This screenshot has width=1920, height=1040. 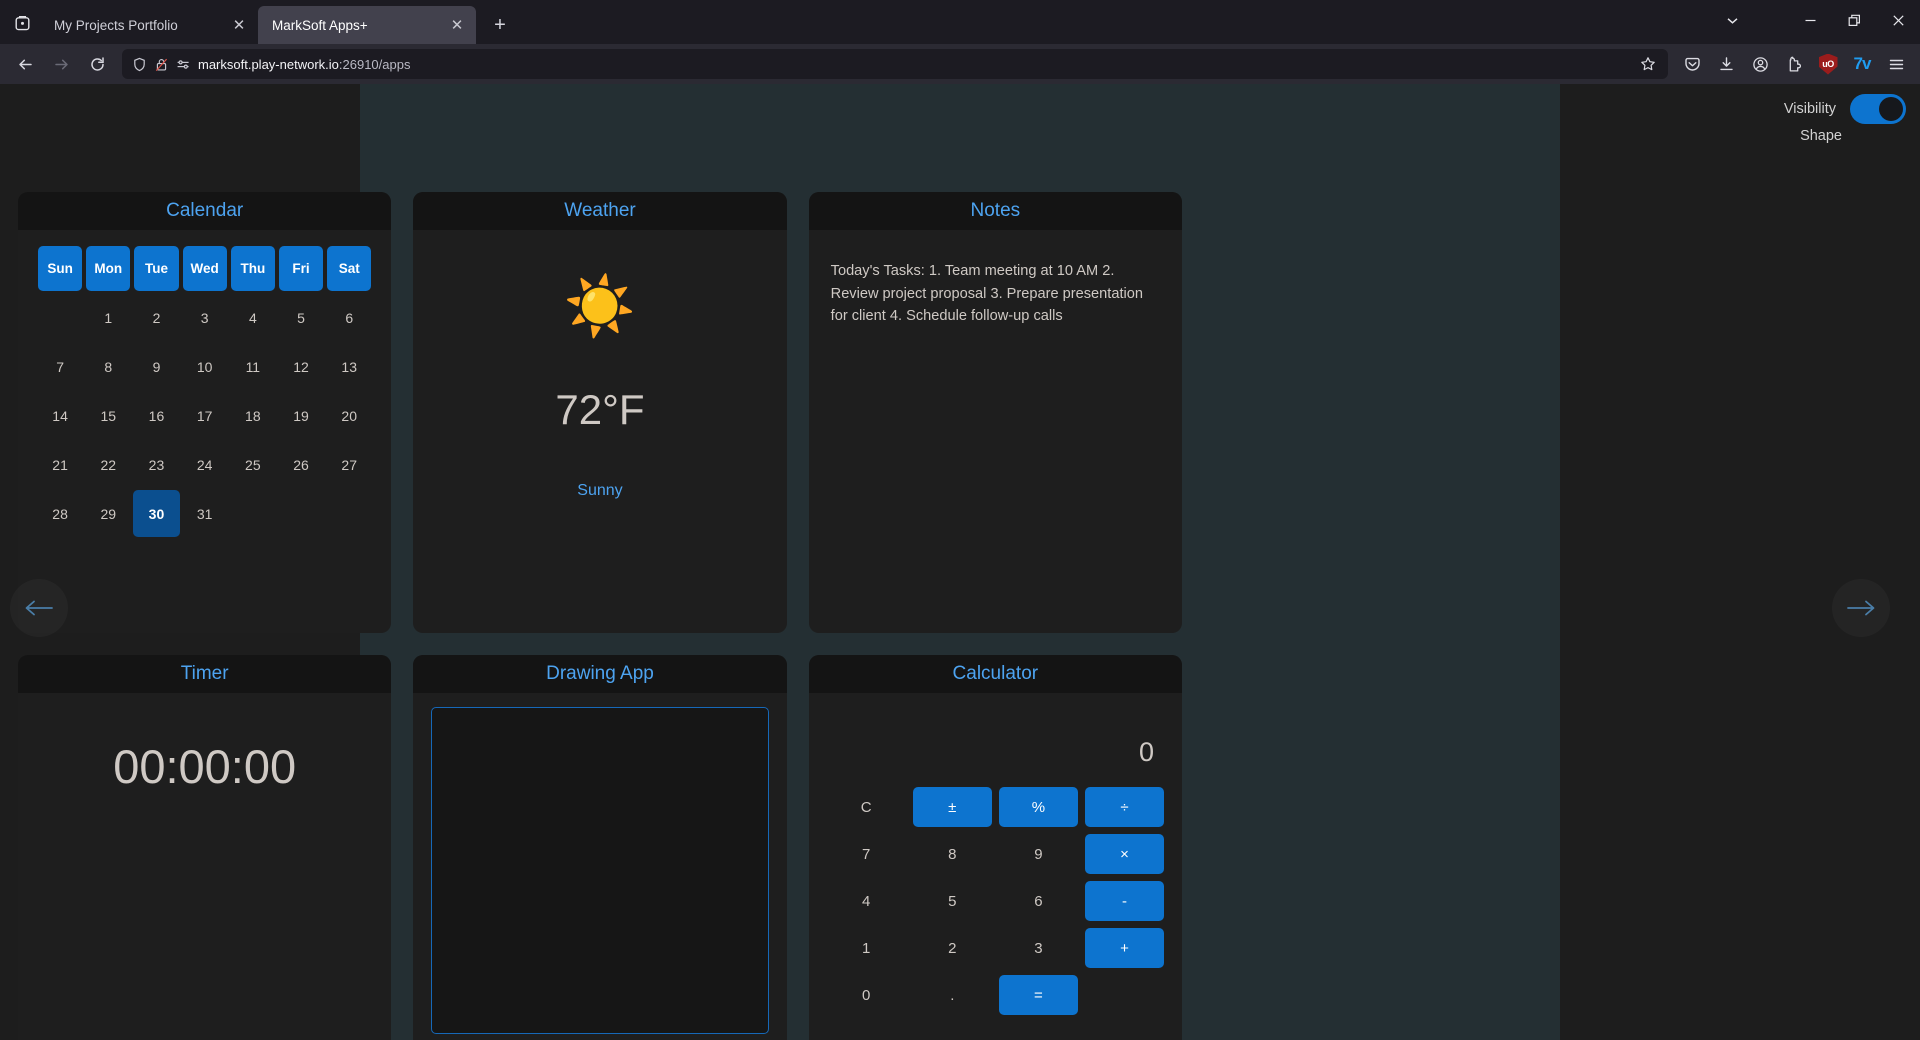 What do you see at coordinates (253, 464) in the screenshot?
I see `calendar-day: 25` at bounding box center [253, 464].